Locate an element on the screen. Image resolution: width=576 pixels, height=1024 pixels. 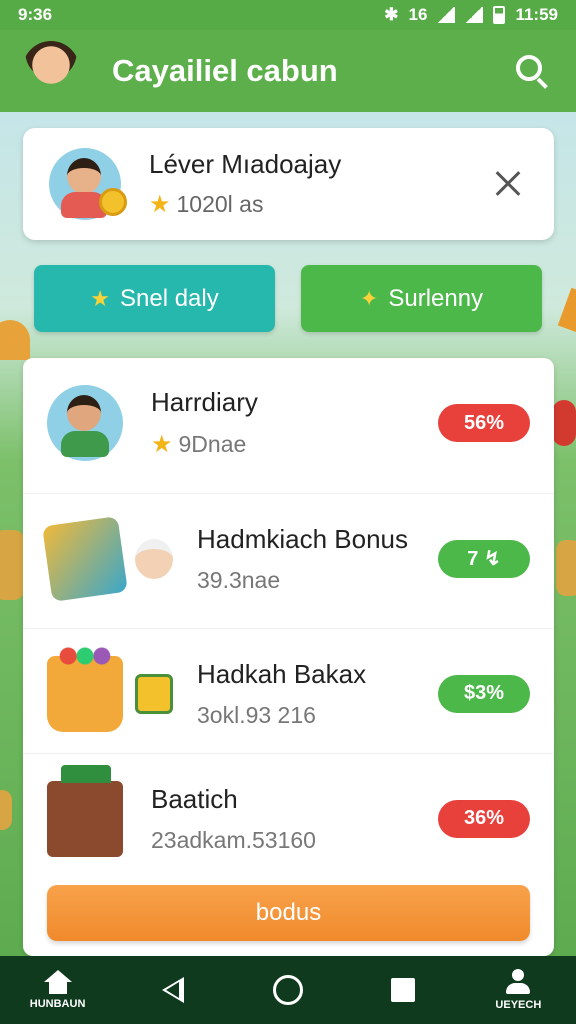
bluetooth-icon: ✱ is located at coordinates (391, 14).